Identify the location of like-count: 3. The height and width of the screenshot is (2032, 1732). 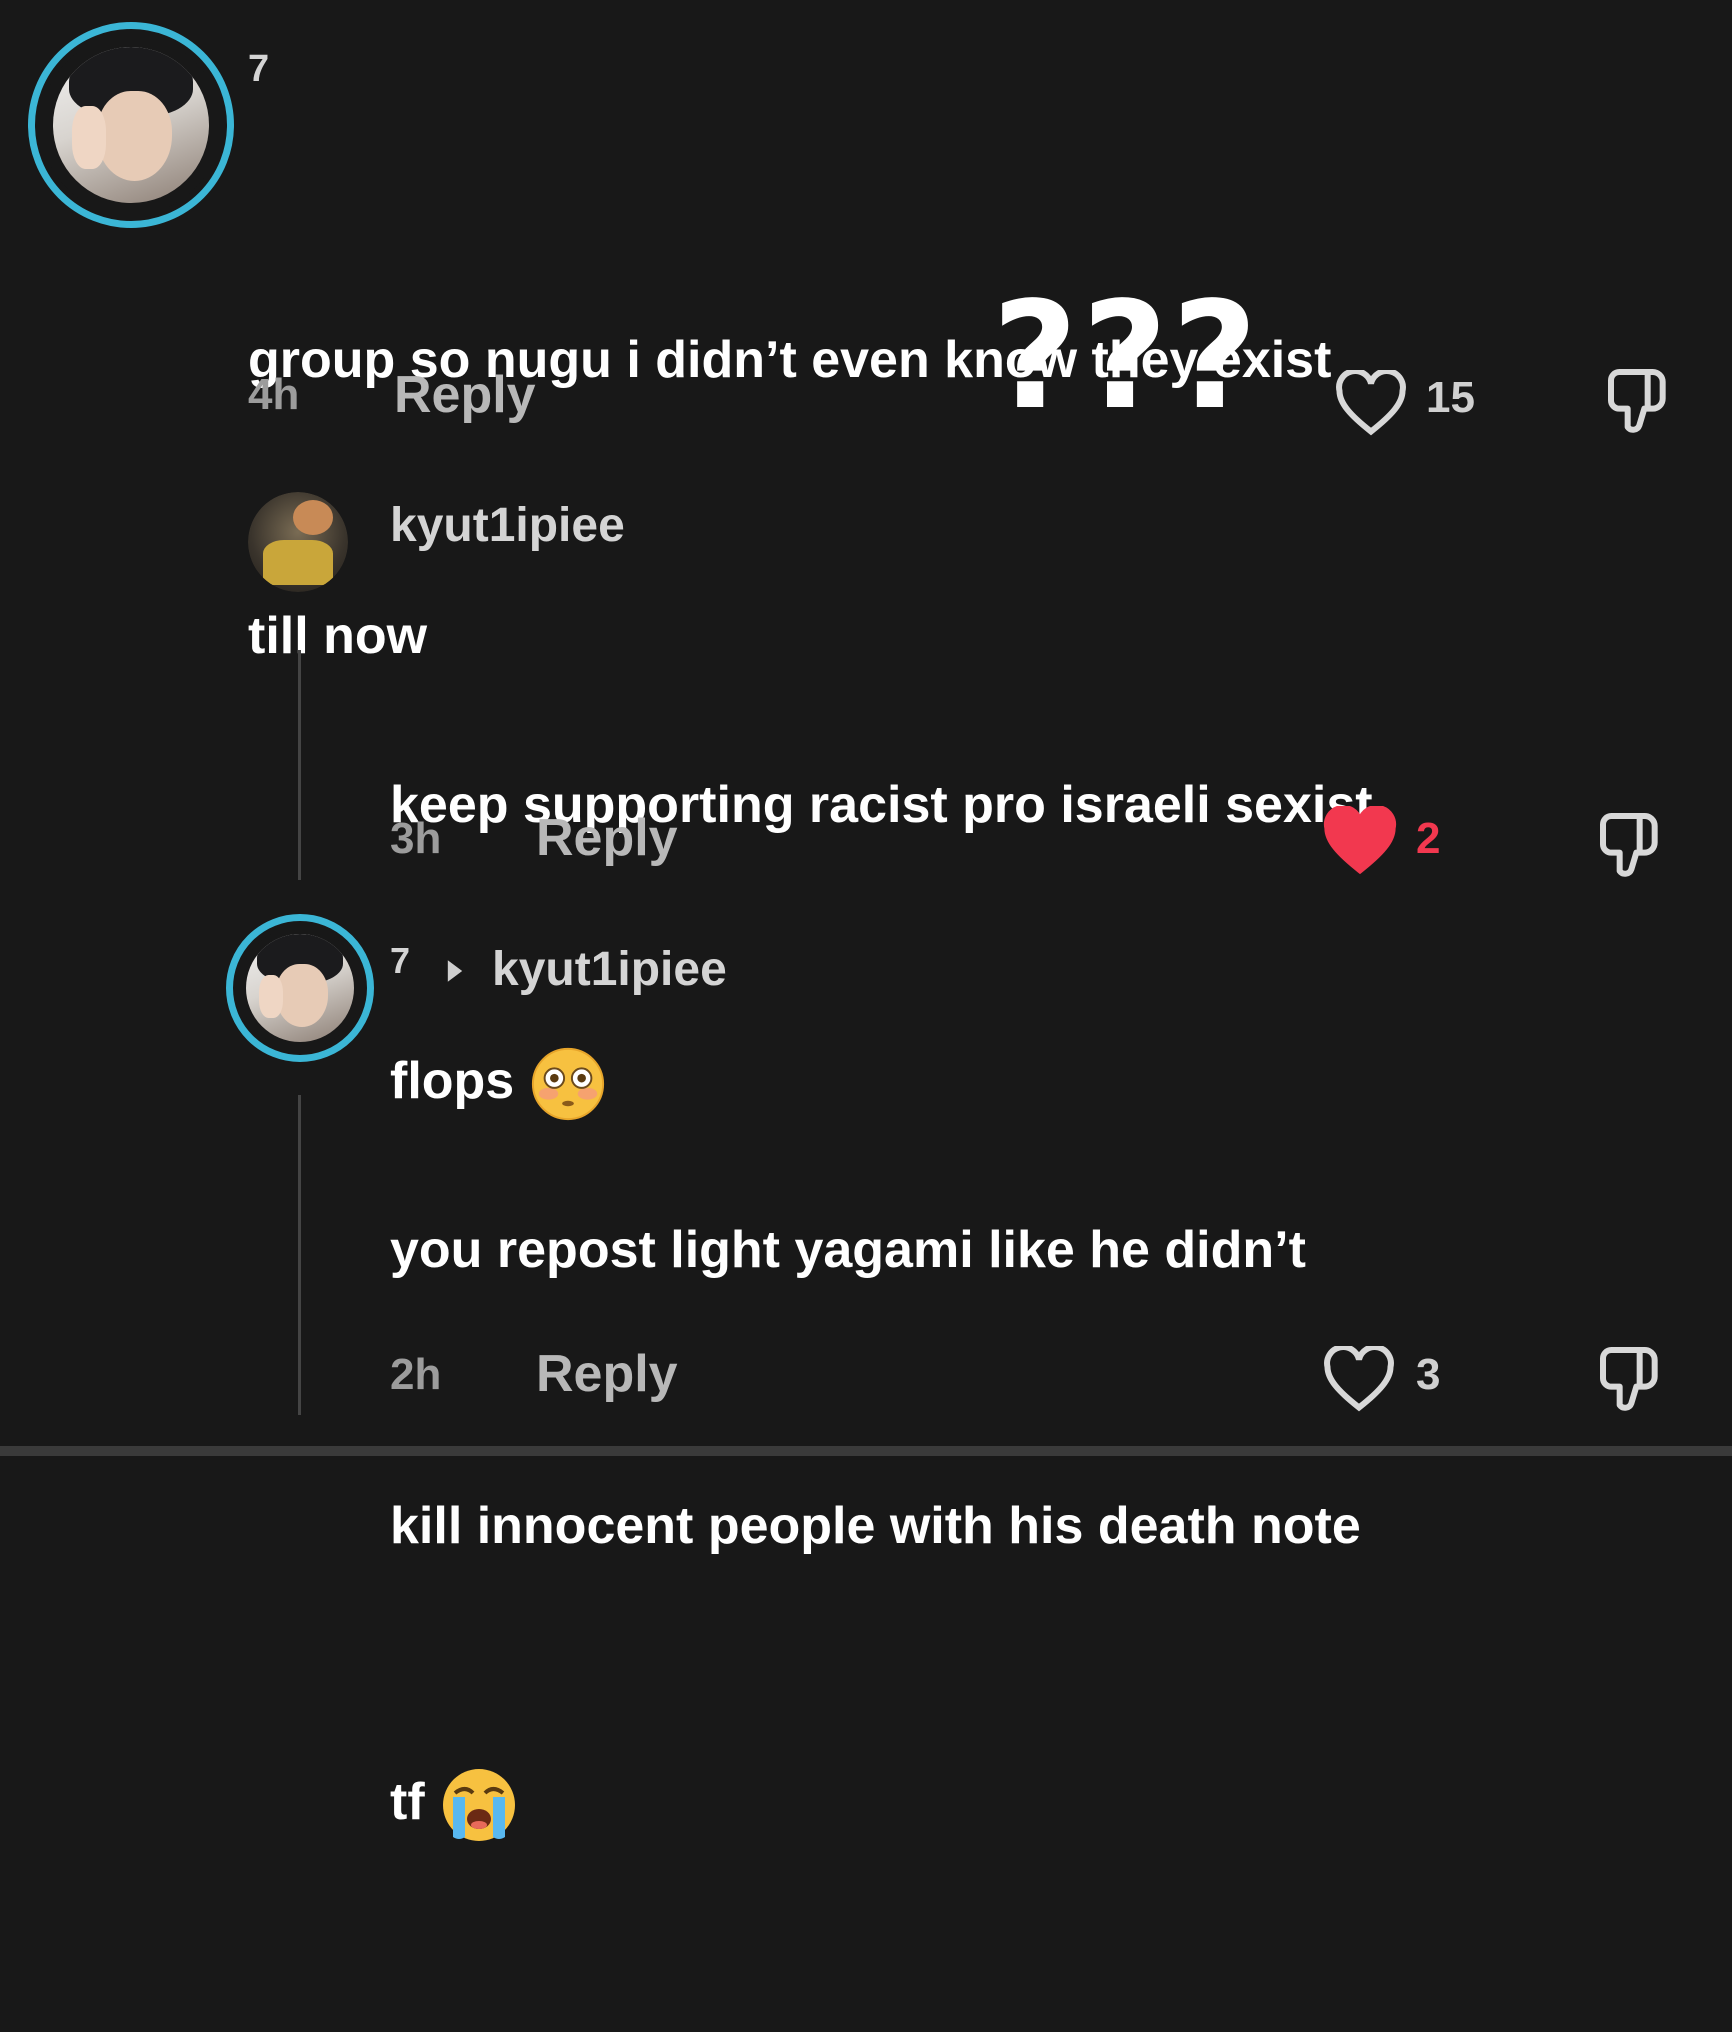
(1428, 1374).